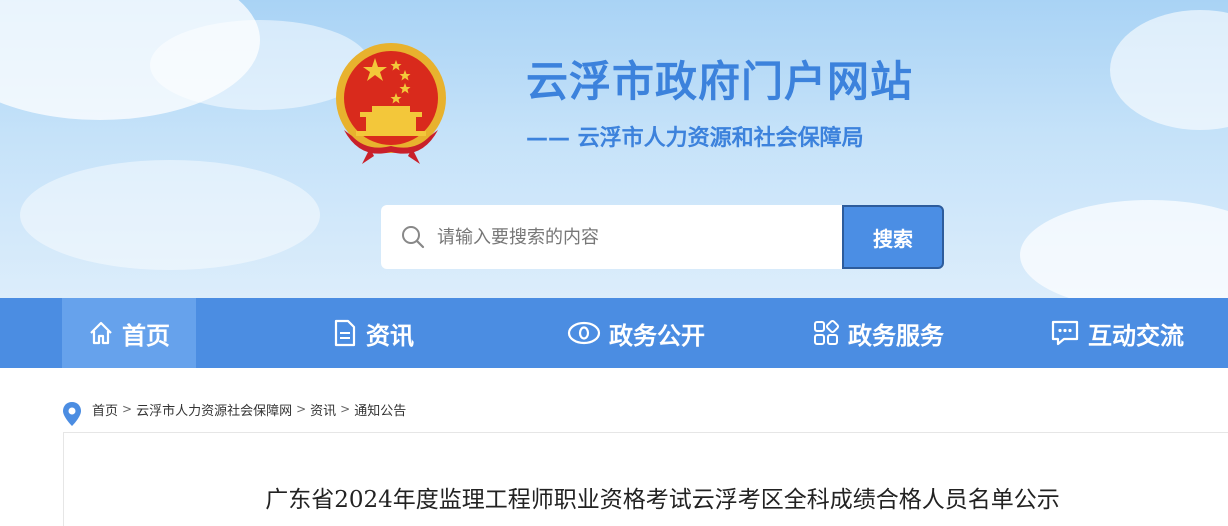  I want to click on search-box, so click(612, 237).